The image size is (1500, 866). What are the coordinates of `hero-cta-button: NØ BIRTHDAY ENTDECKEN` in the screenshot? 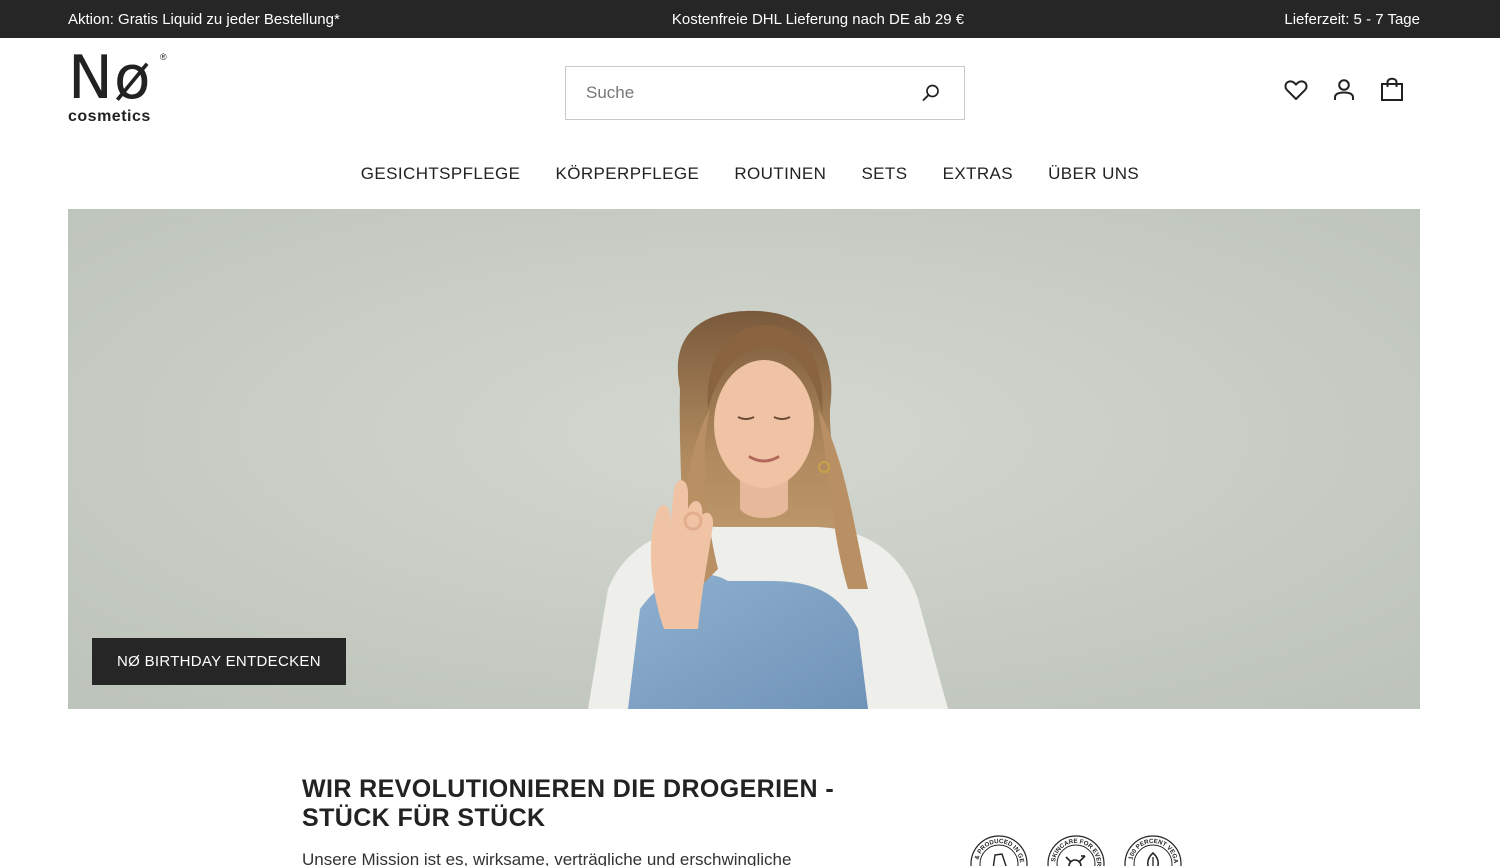 It's located at (219, 661).